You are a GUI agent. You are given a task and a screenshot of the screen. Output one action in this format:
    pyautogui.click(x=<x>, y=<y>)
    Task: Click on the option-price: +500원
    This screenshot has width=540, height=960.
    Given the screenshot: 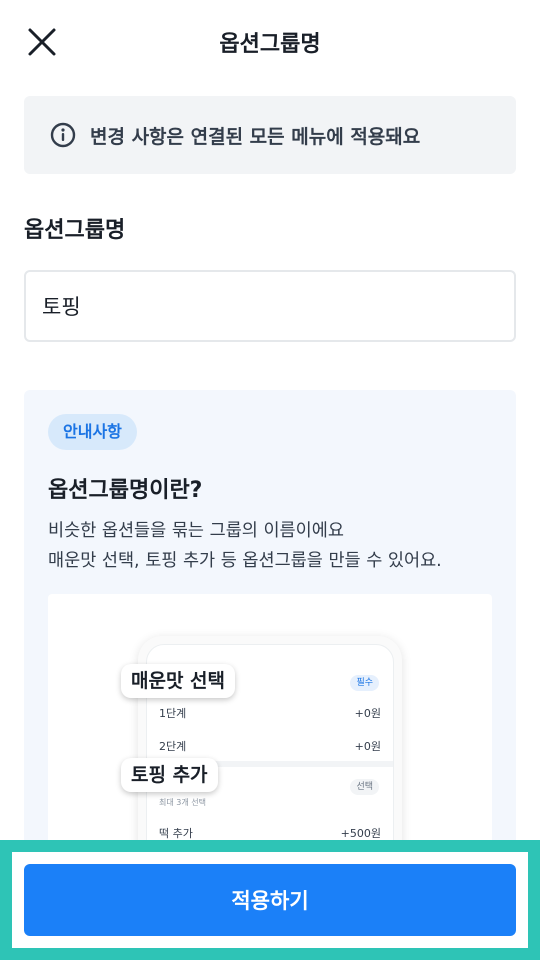 What is the action you would take?
    pyautogui.click(x=360, y=833)
    